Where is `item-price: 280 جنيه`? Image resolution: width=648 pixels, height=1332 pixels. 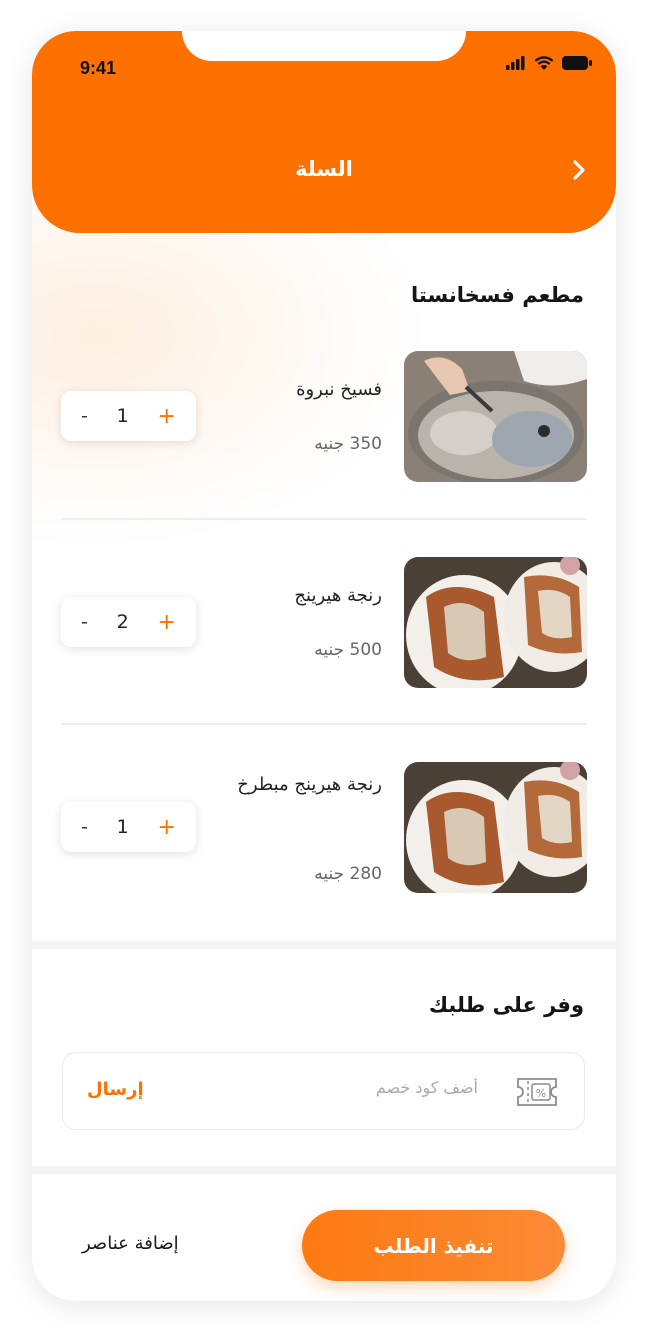
item-price: 280 جنيه is located at coordinates (348, 874).